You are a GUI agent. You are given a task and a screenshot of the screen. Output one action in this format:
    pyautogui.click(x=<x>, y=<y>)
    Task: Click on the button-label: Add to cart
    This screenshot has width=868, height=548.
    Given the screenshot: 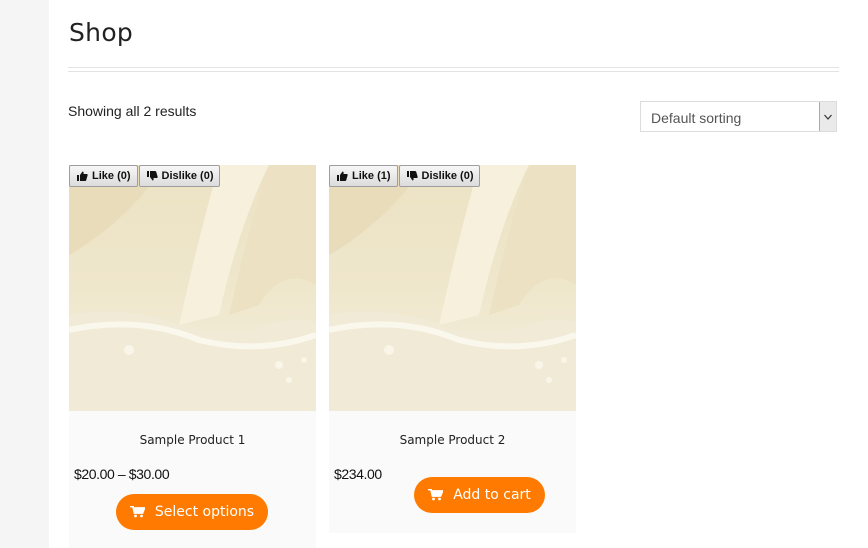 What is the action you would take?
    pyautogui.click(x=492, y=495)
    